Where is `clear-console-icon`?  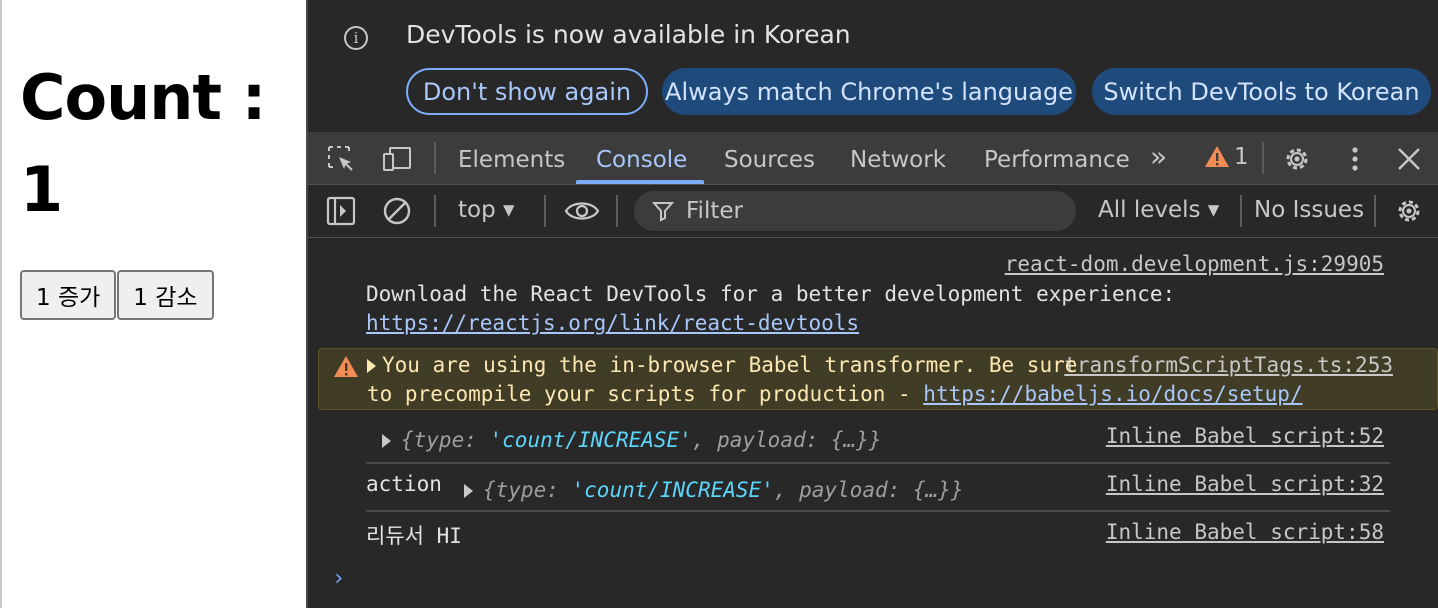
clear-console-icon is located at coordinates (397, 211).